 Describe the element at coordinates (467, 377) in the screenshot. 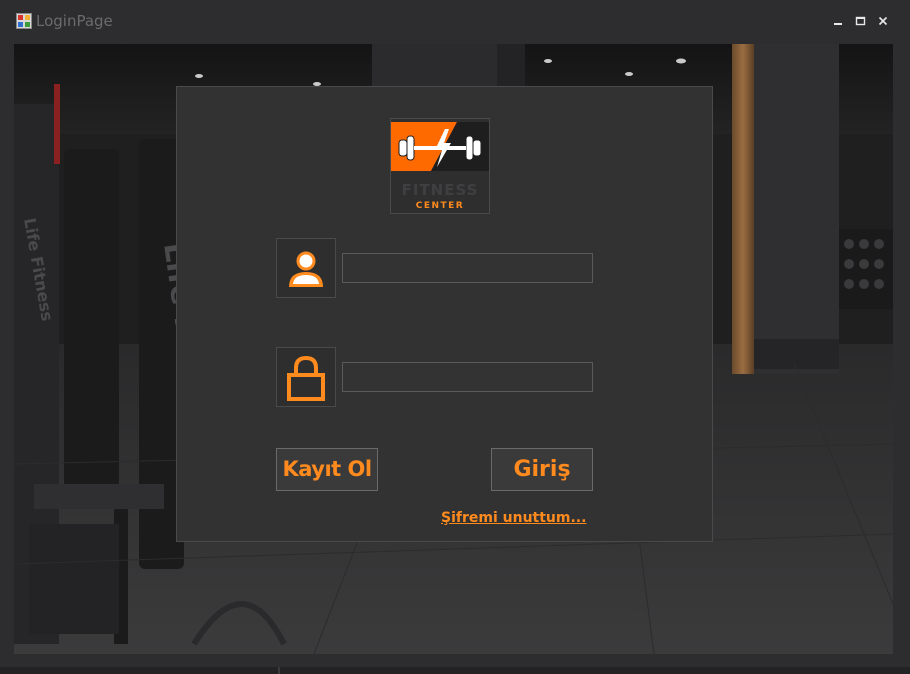

I see `password-input` at that location.